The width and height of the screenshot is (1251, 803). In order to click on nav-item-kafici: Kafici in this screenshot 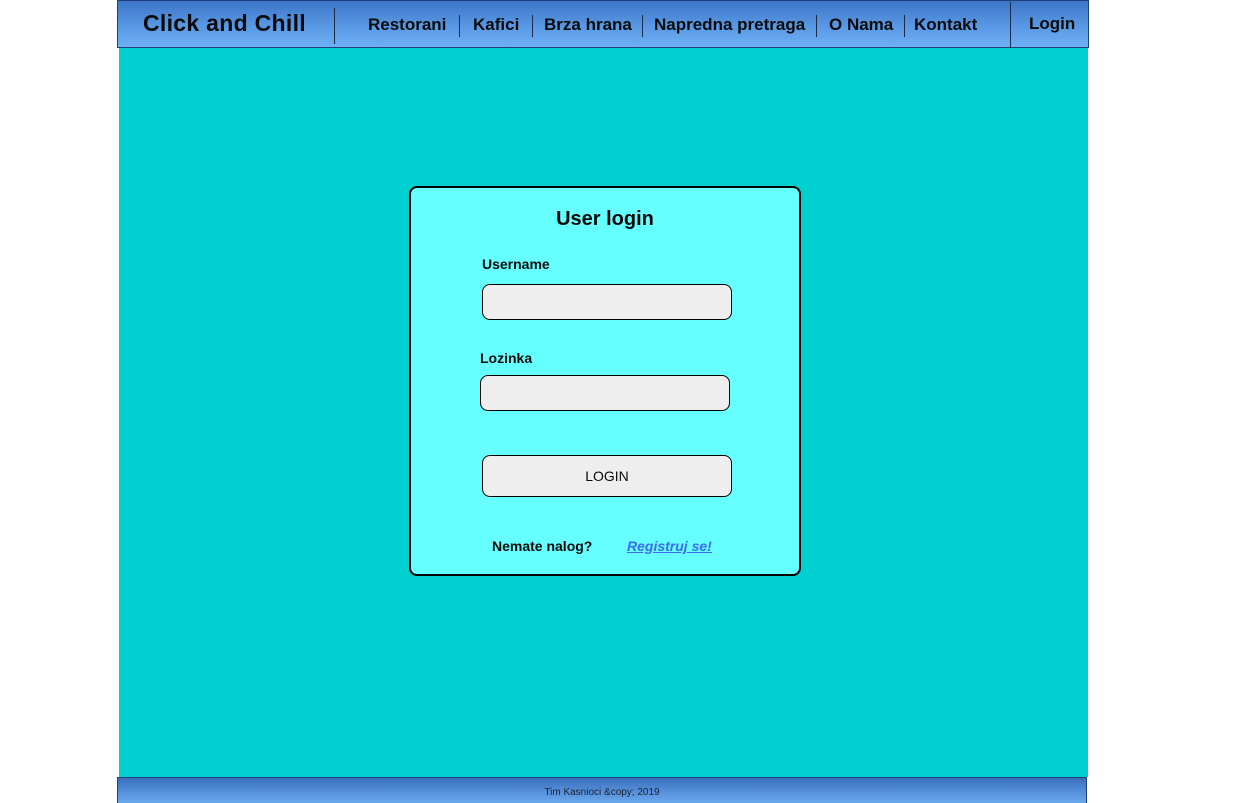, I will do `click(496, 25)`.